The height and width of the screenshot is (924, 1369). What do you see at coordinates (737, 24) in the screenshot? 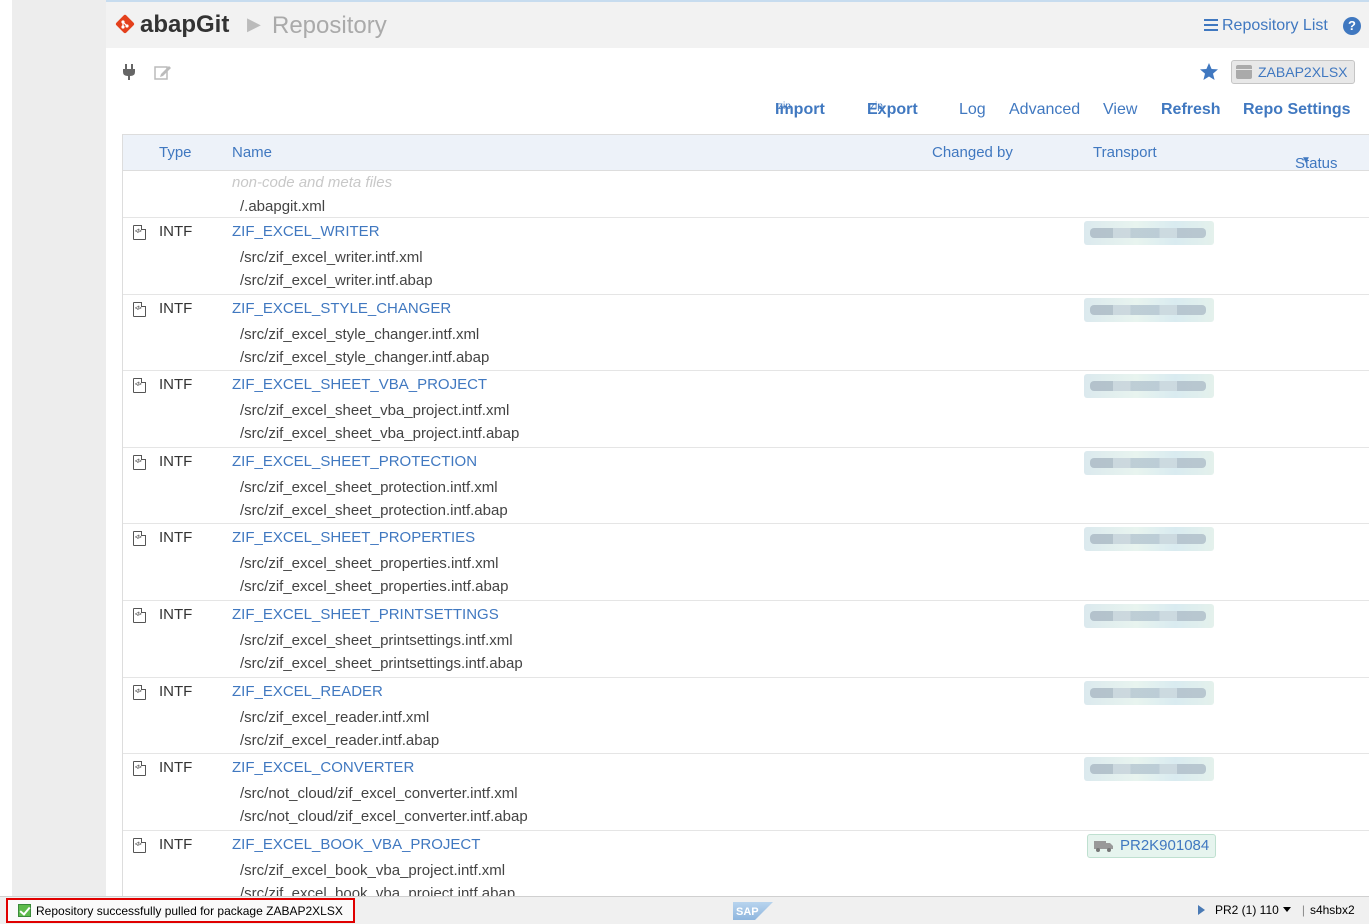
I see `header-bar: abapGit ▶ Repository Repository List ?` at bounding box center [737, 24].